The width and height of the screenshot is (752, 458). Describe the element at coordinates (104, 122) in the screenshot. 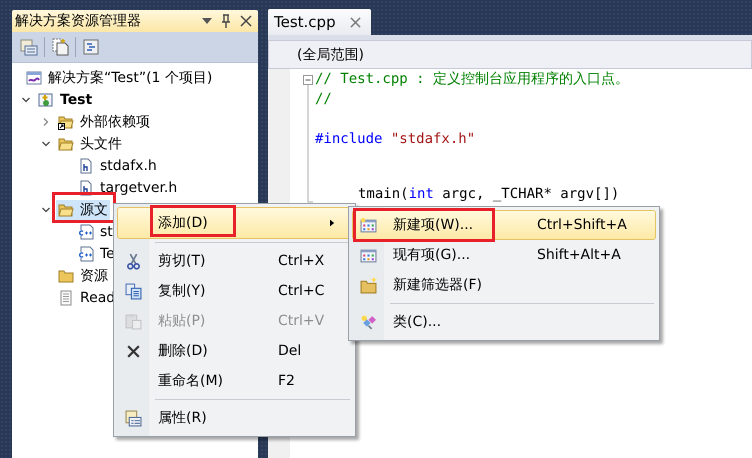

I see `tree-item: 外部依赖项` at that location.